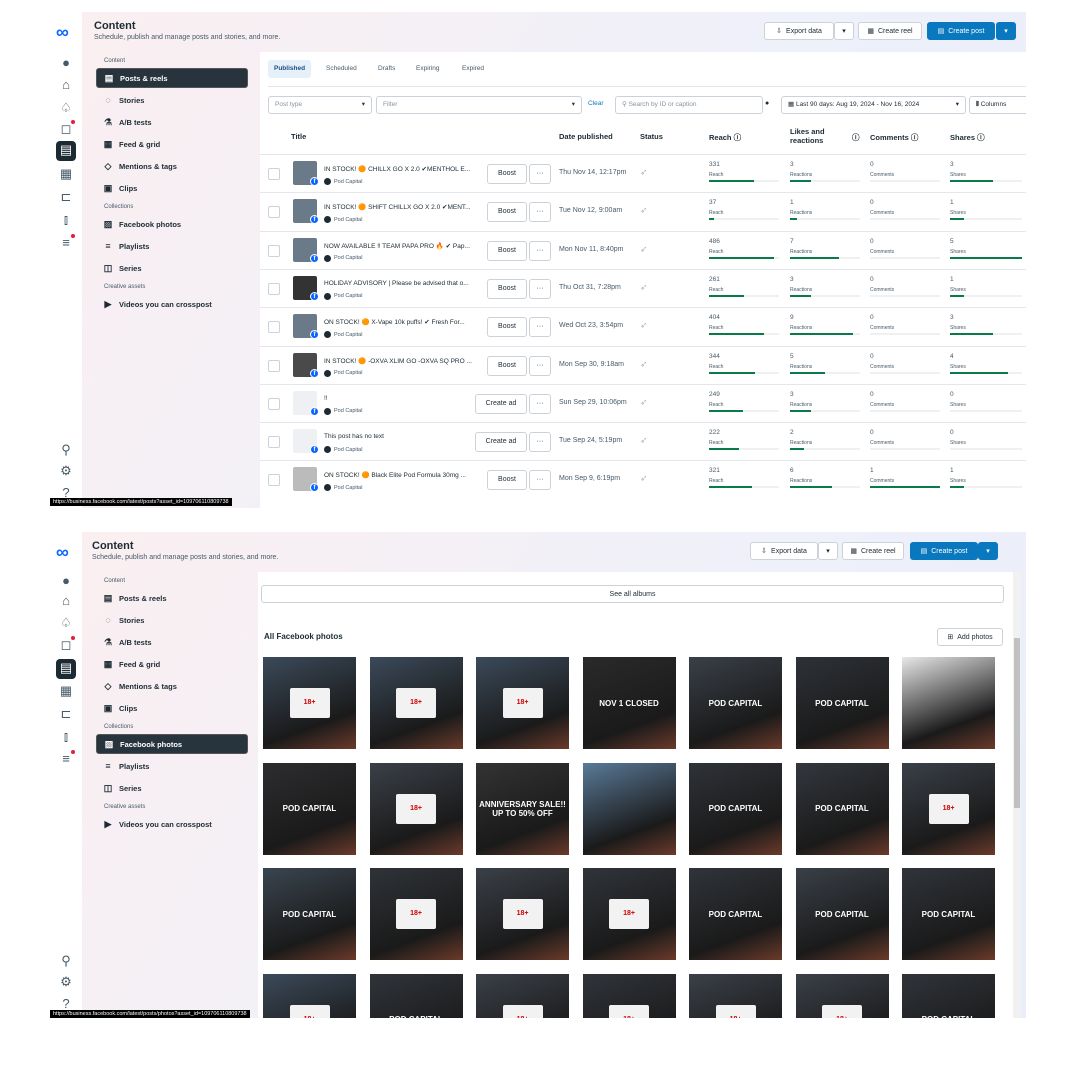 The height and width of the screenshot is (1080, 1080). What do you see at coordinates (66, 982) in the screenshot?
I see `settings-icon: ⚙` at bounding box center [66, 982].